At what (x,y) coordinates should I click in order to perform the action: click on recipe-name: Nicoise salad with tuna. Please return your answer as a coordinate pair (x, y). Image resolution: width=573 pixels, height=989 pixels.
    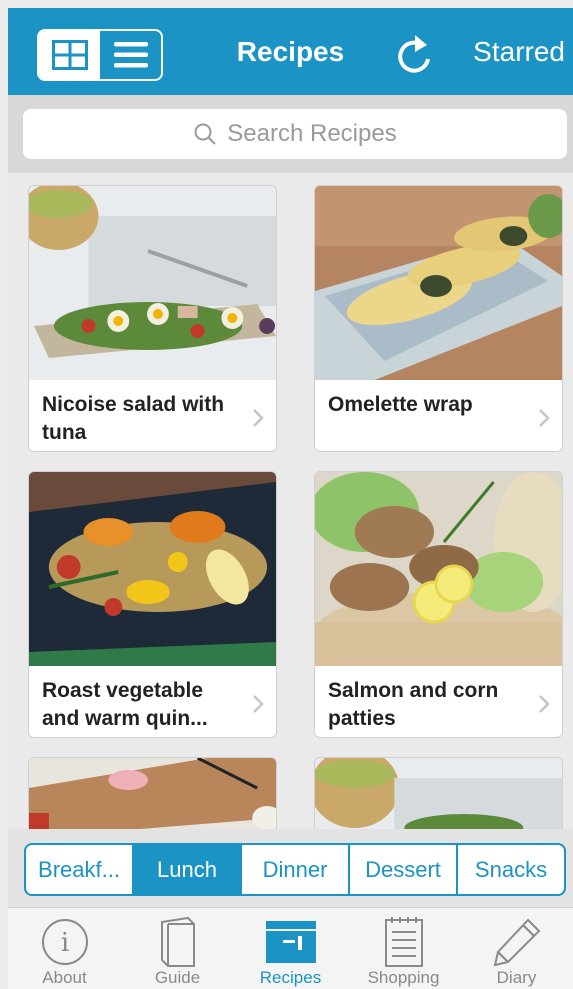
    Looking at the image, I should click on (133, 418).